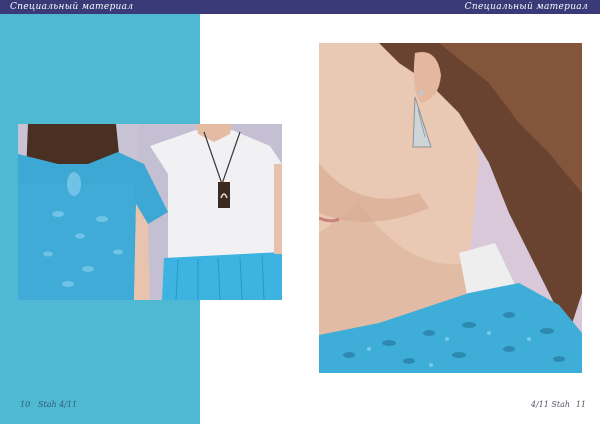 The height and width of the screenshot is (424, 600). Describe the element at coordinates (550, 404) in the screenshot. I see `footer-label-right: 4/11 Stah` at that location.